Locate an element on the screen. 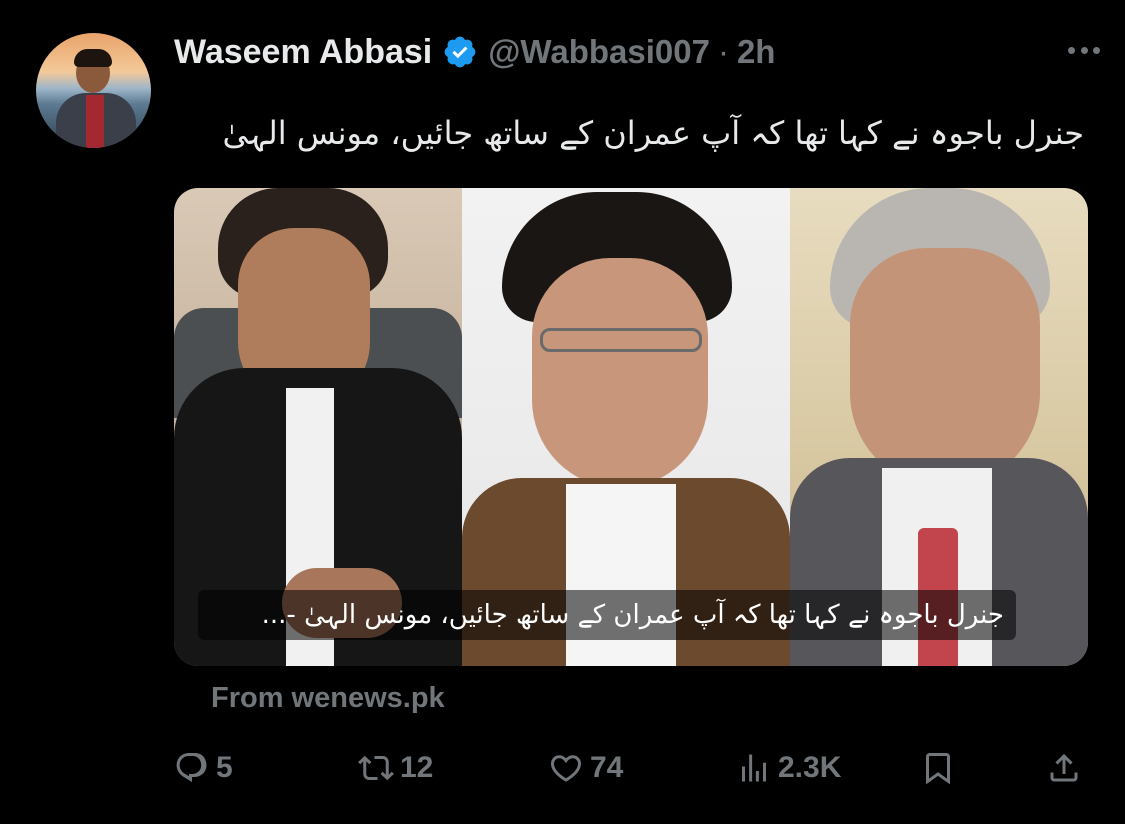 The width and height of the screenshot is (1125, 824). reply-icon is located at coordinates (191, 768).